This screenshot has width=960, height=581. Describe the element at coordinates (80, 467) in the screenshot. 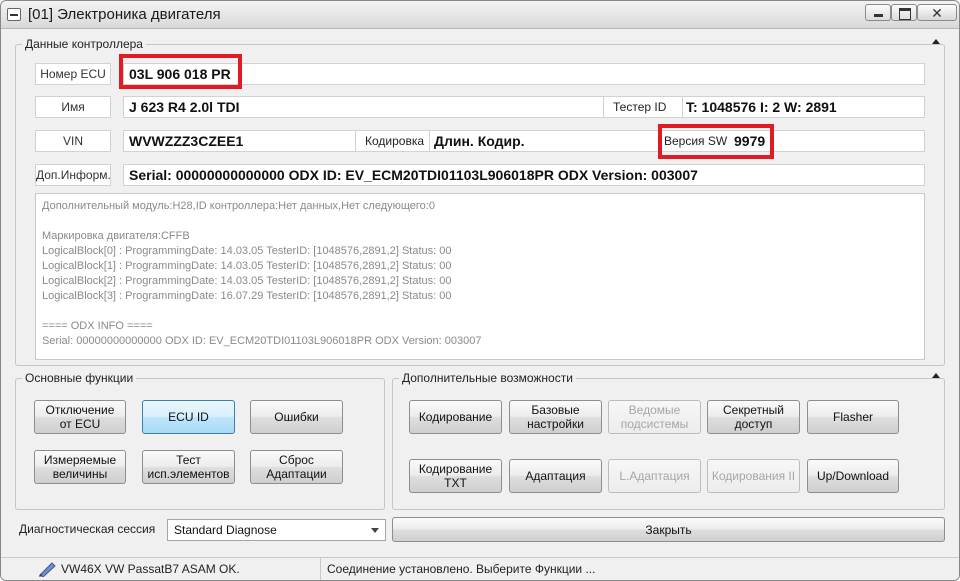

I see `measured-values-button: Измеряемые величины` at that location.